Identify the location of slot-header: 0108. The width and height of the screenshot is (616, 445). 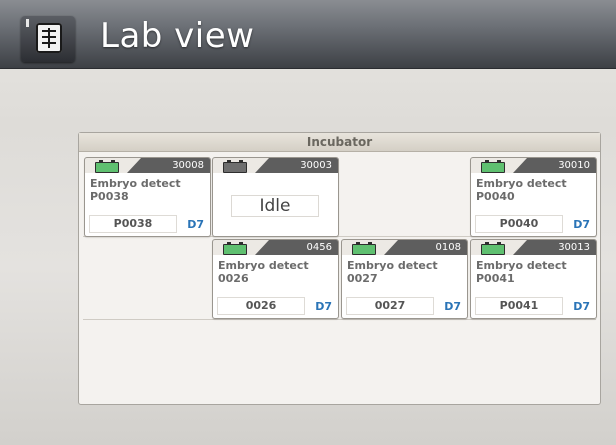
(404, 247).